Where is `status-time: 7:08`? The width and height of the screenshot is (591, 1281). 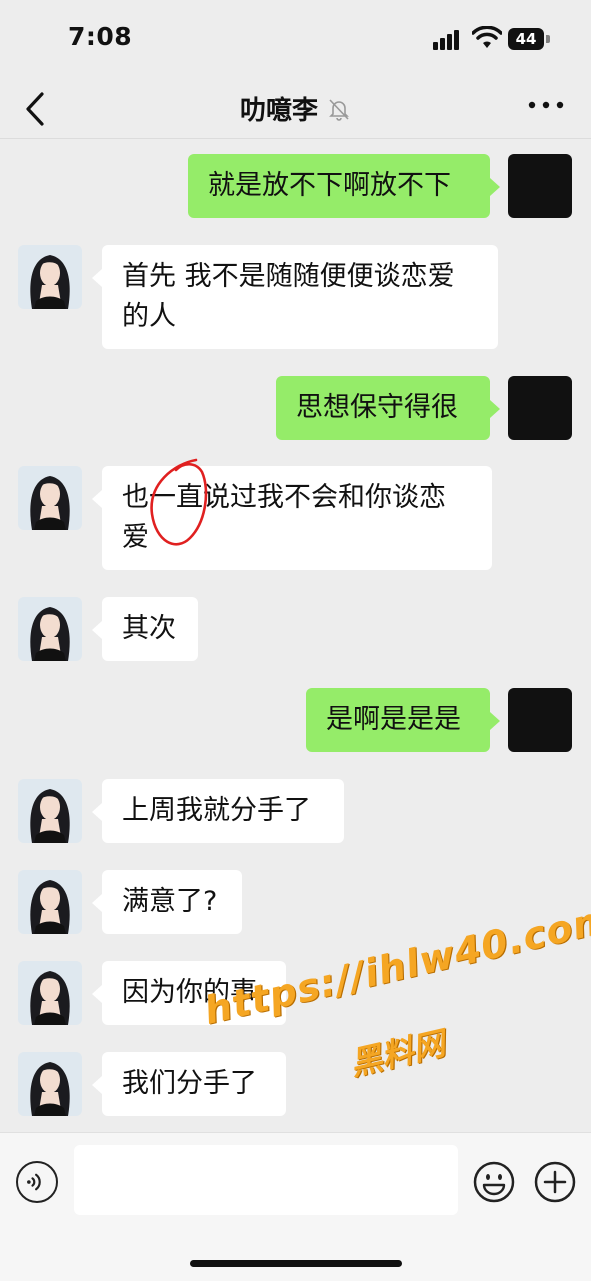 status-time: 7:08 is located at coordinates (100, 36).